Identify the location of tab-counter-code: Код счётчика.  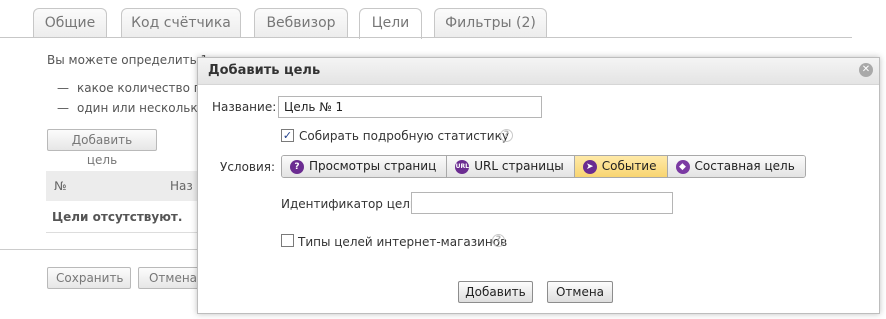
(181, 23).